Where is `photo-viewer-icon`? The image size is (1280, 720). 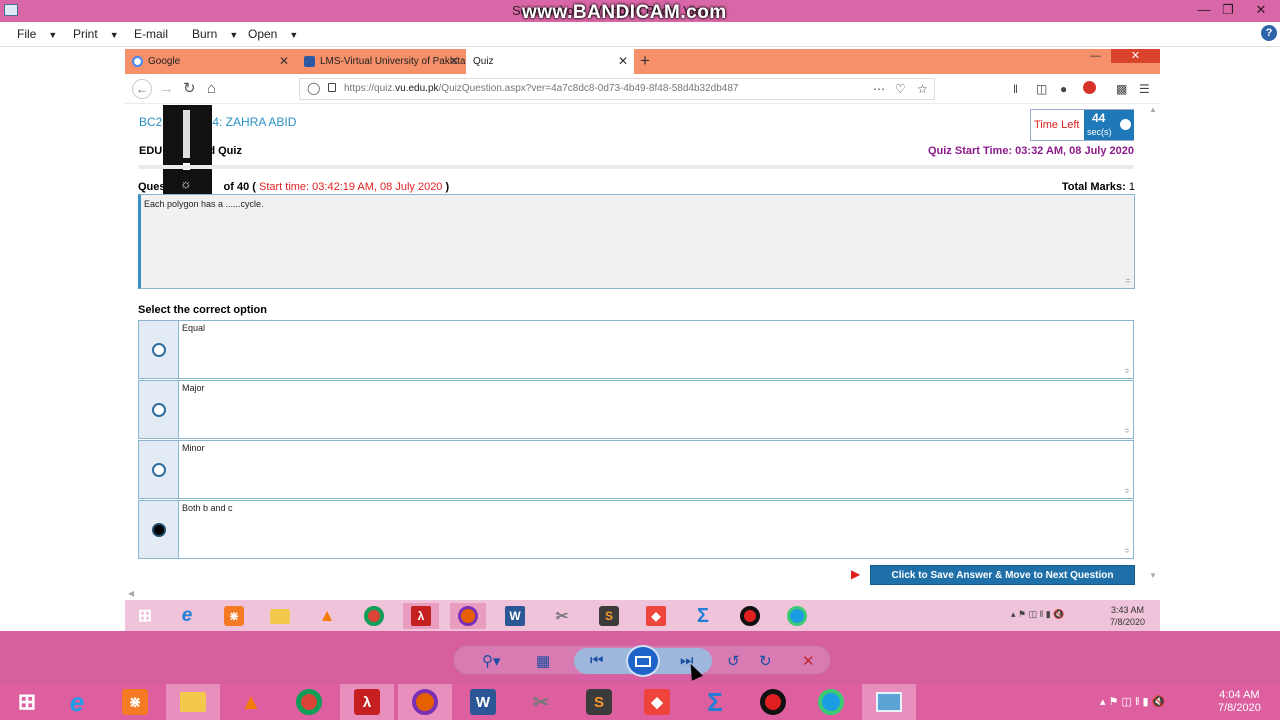
photo-viewer-icon is located at coordinates (889, 702).